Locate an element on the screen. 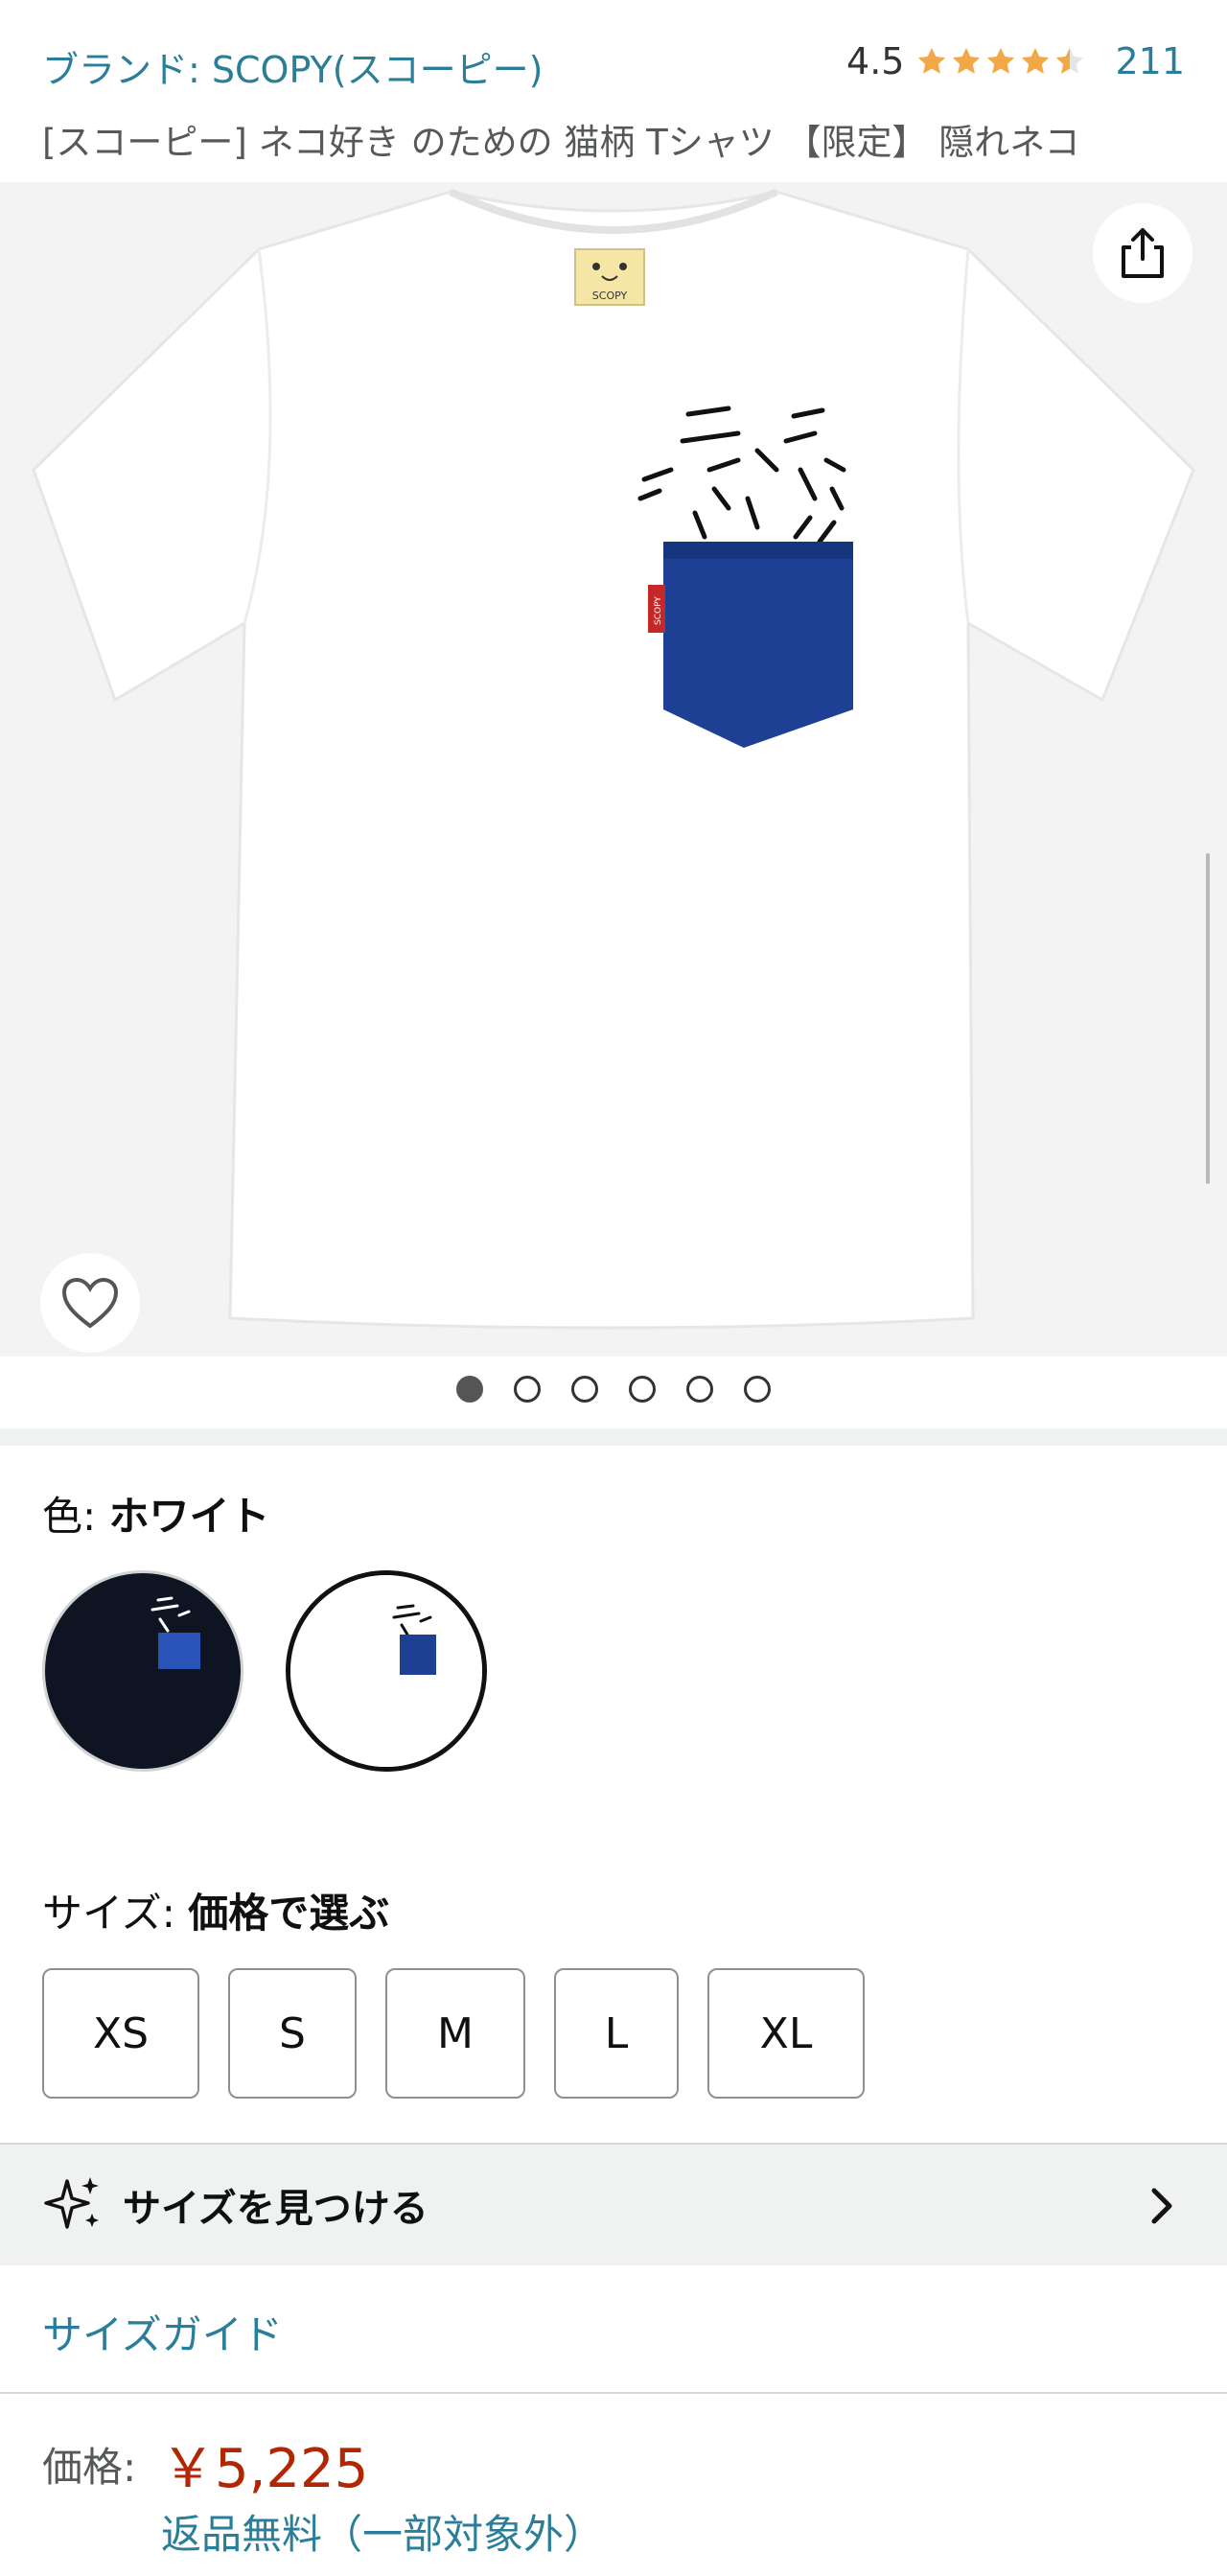  share-icon is located at coordinates (1143, 253).